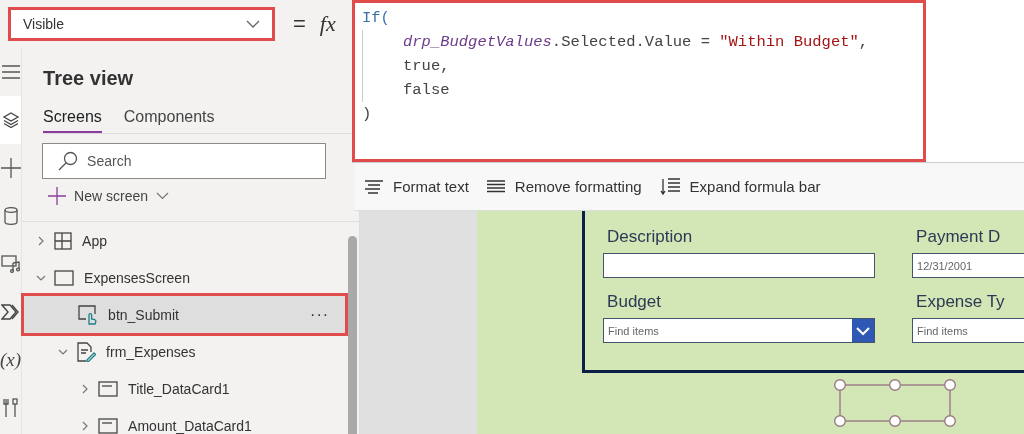 Image resolution: width=1024 pixels, height=434 pixels. Describe the element at coordinates (417, 186) in the screenshot. I see `toolbar-button: Format text` at that location.